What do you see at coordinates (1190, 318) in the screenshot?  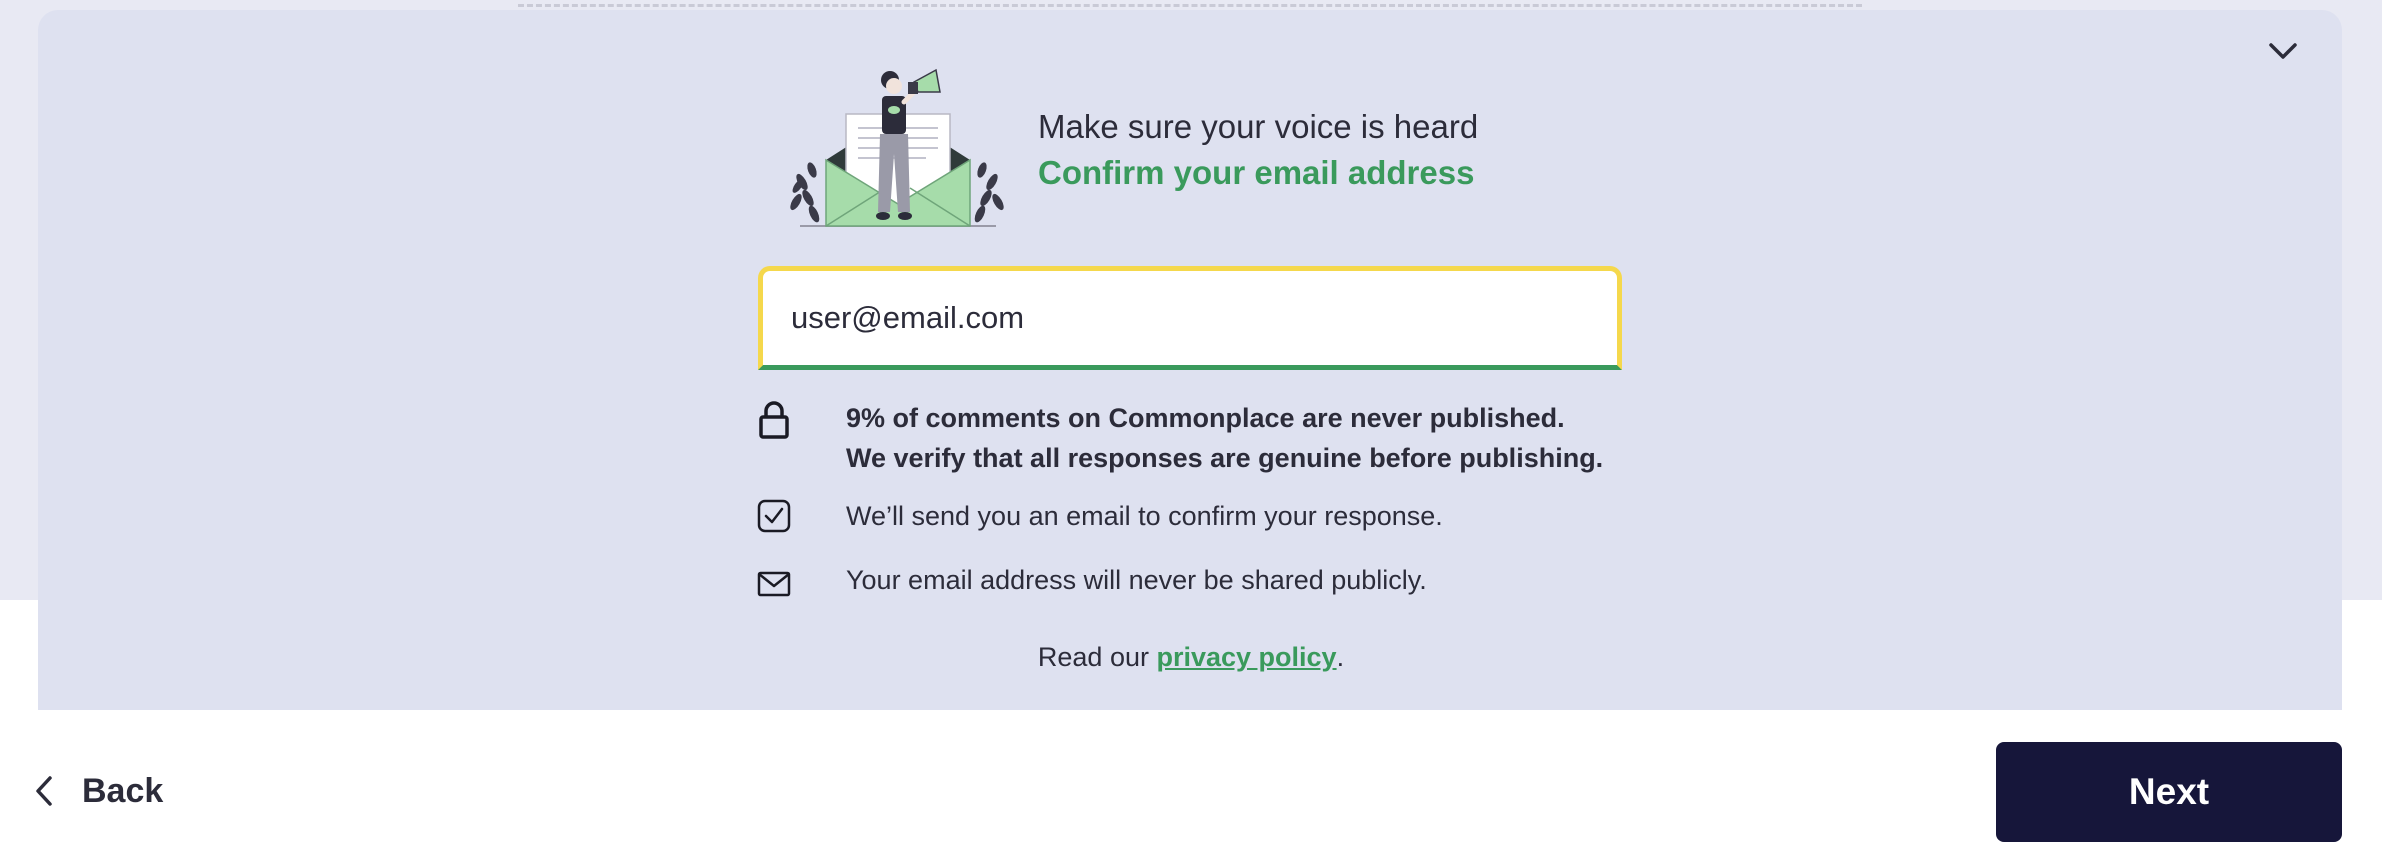 I see `email-input` at bounding box center [1190, 318].